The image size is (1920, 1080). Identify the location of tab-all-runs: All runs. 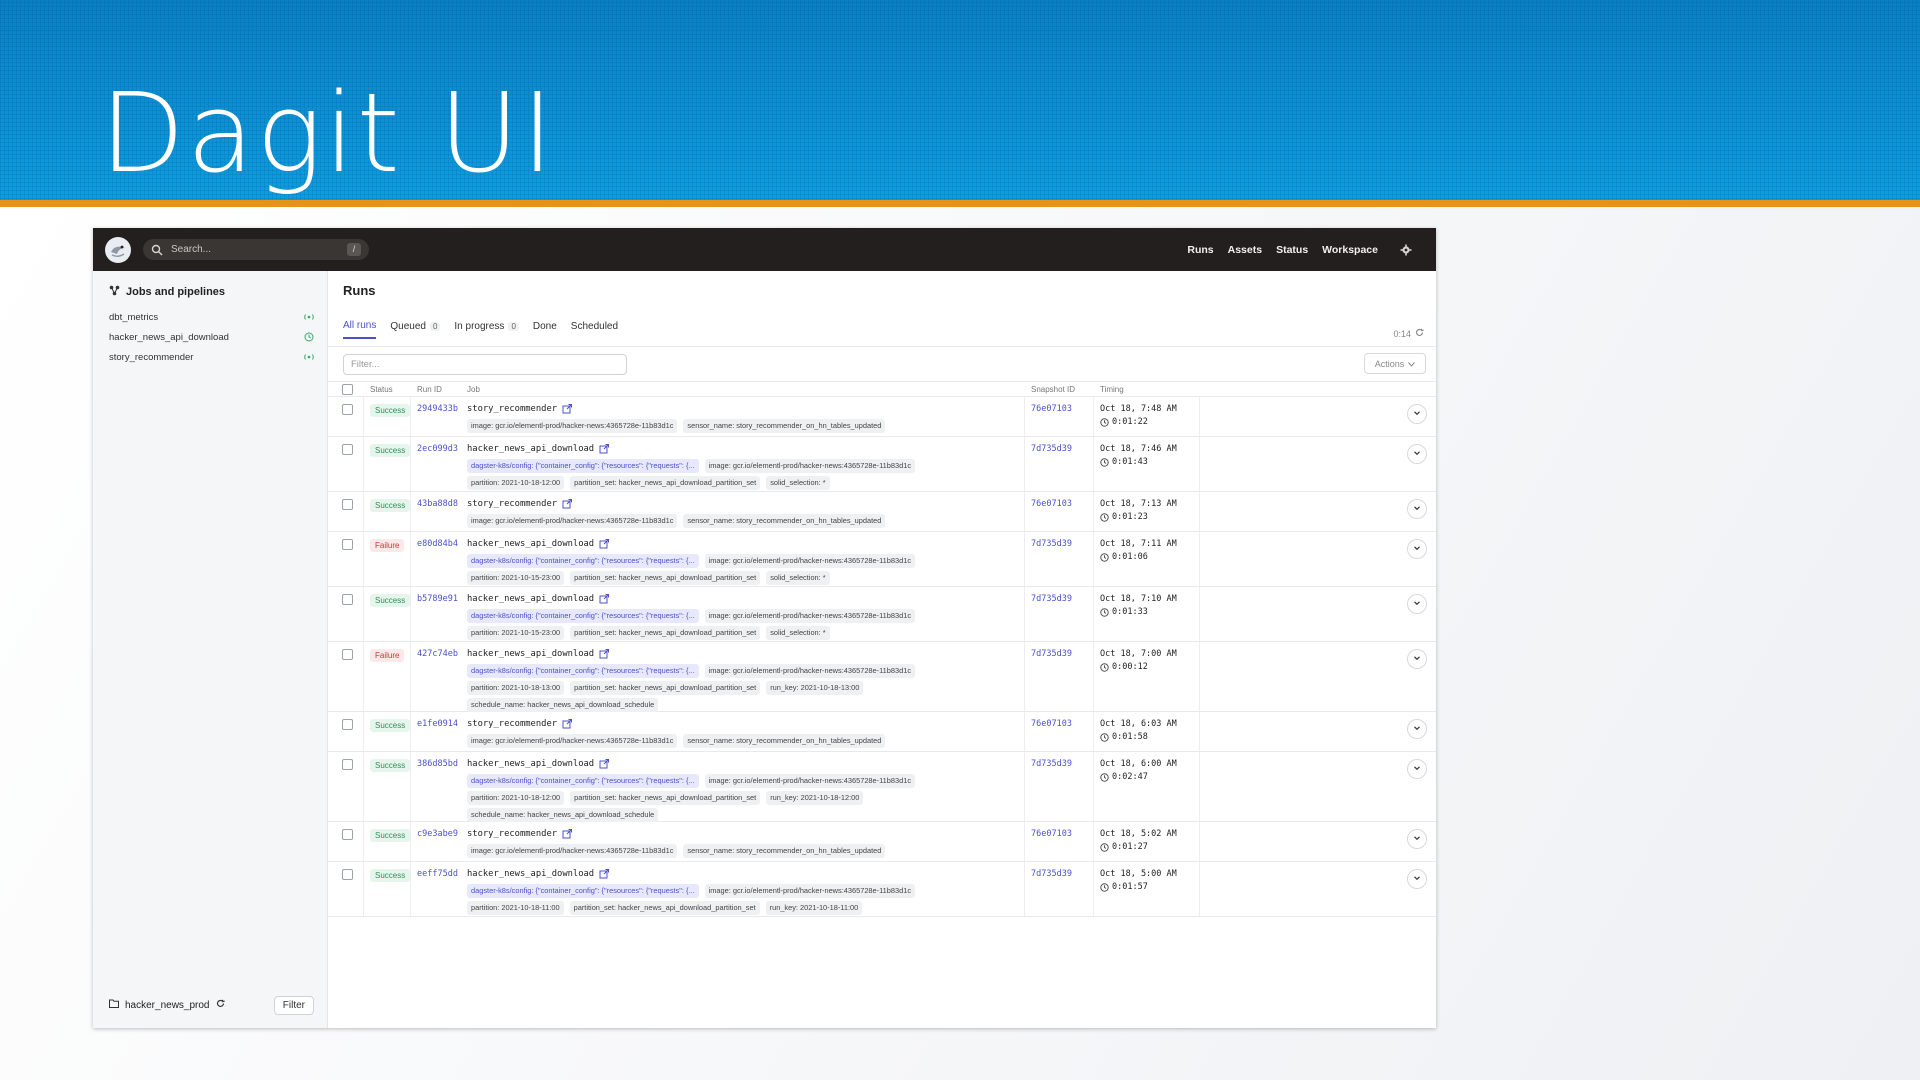
(360, 329).